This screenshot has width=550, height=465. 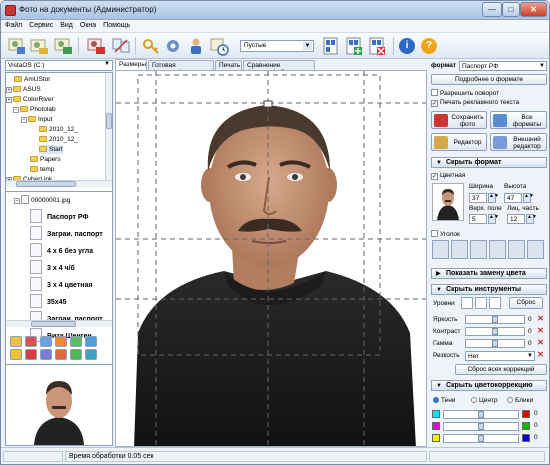 What do you see at coordinates (61, 250) in the screenshot?
I see `format-item: 4 x 6 без угла` at bounding box center [61, 250].